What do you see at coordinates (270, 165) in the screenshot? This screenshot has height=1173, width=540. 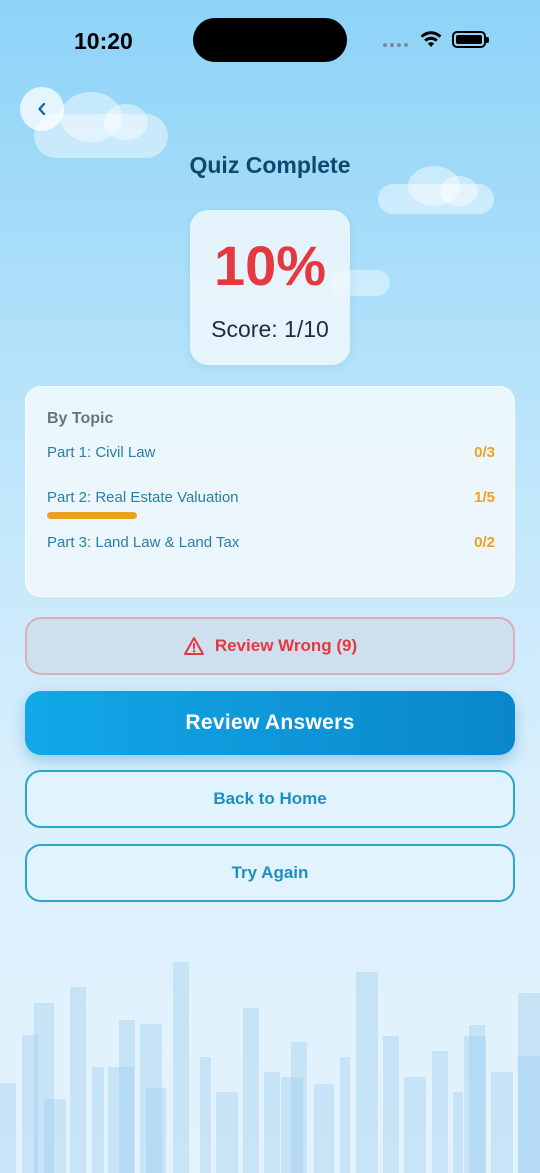 I see `page-title: Quiz Complete` at bounding box center [270, 165].